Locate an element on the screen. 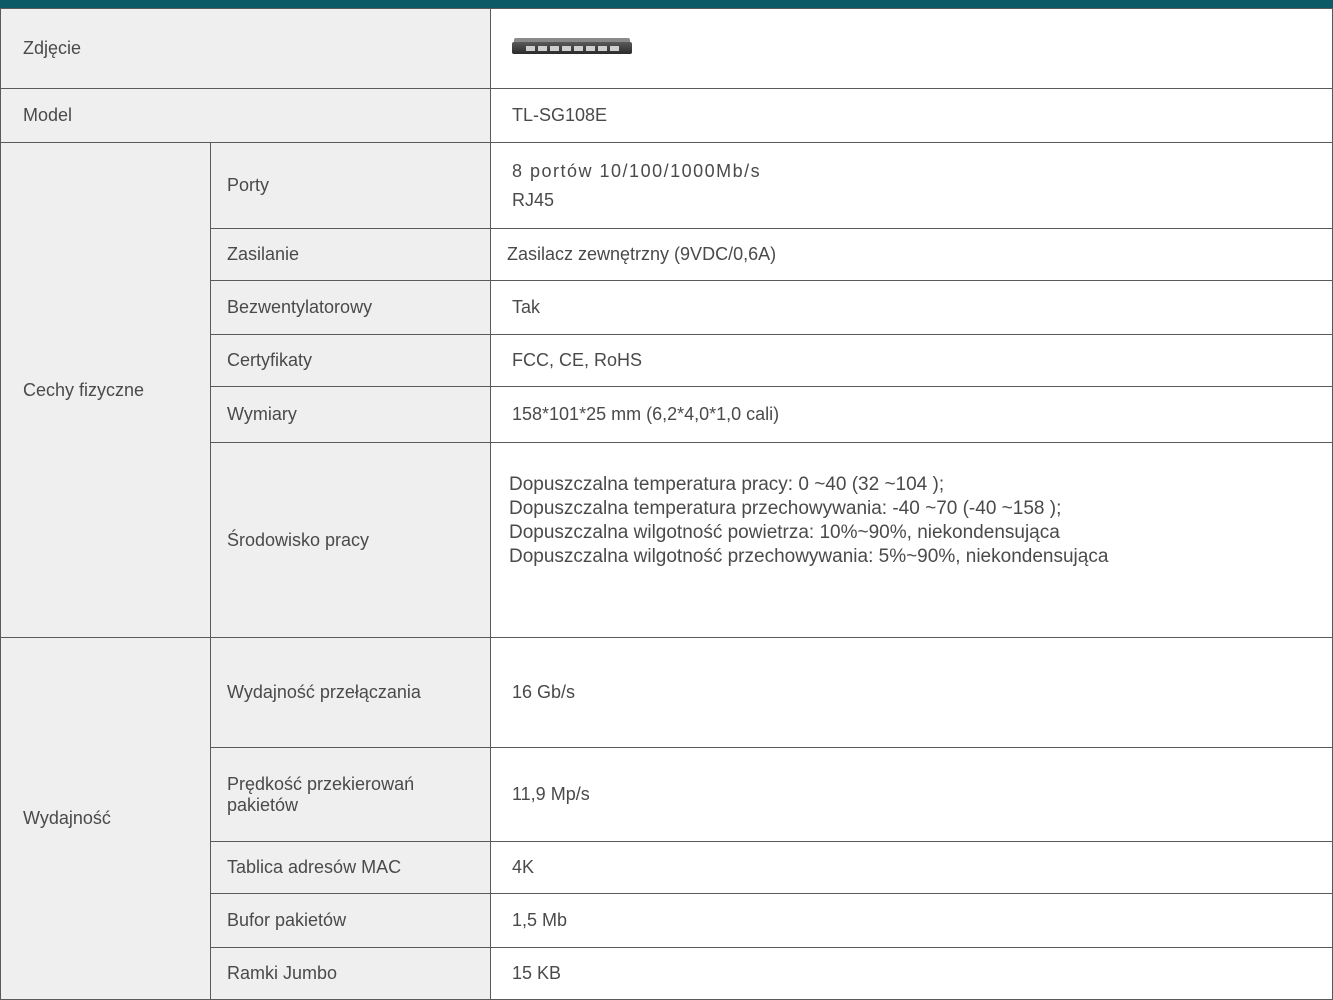  table-row-model: Model TL-SG108E is located at coordinates (666, 115).